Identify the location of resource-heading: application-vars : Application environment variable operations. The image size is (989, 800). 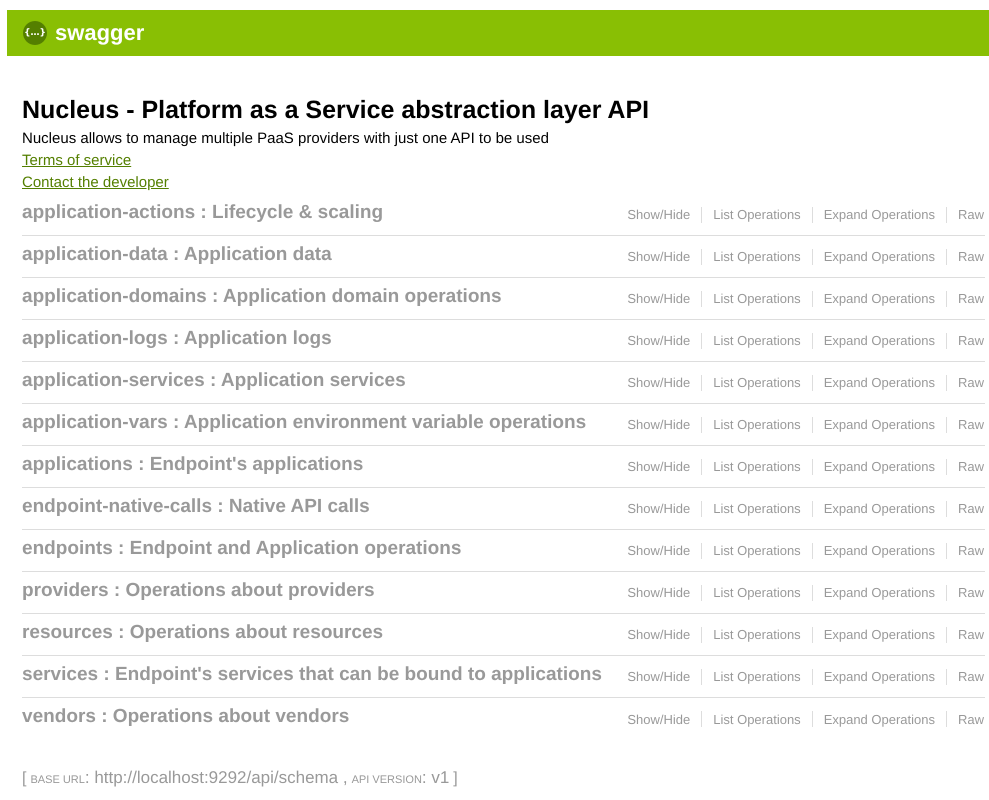
(304, 425).